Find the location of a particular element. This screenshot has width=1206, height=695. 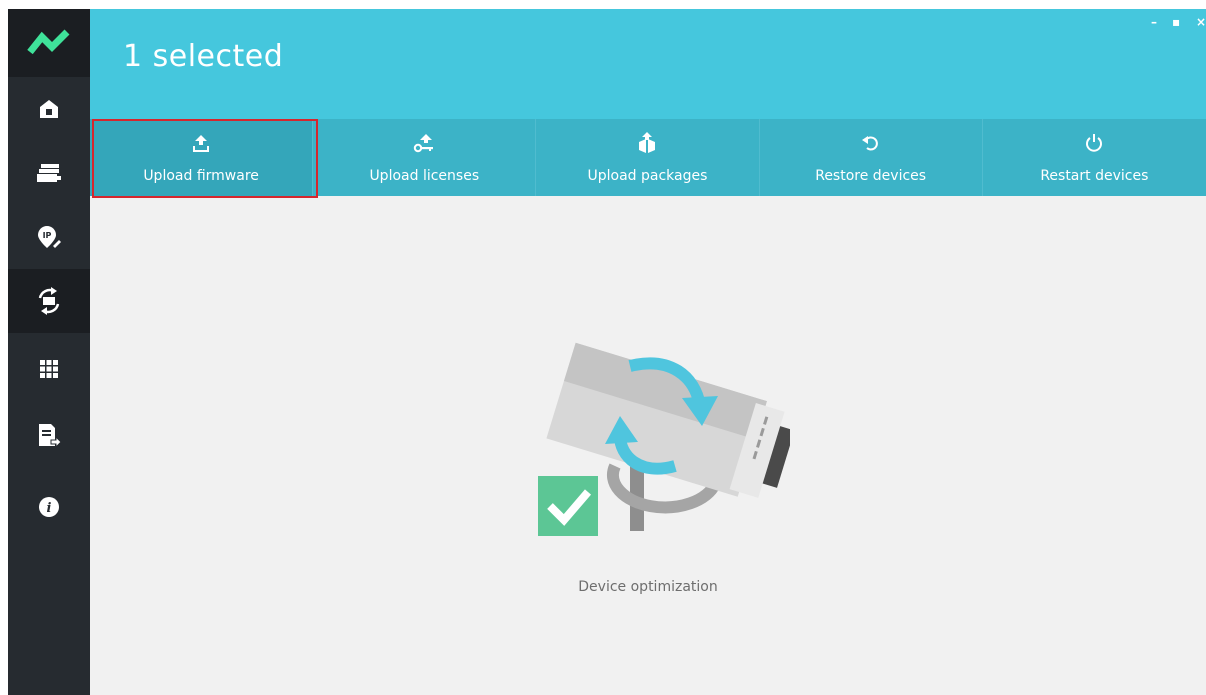

upload-packages-button: Upload packages is located at coordinates (648, 157).